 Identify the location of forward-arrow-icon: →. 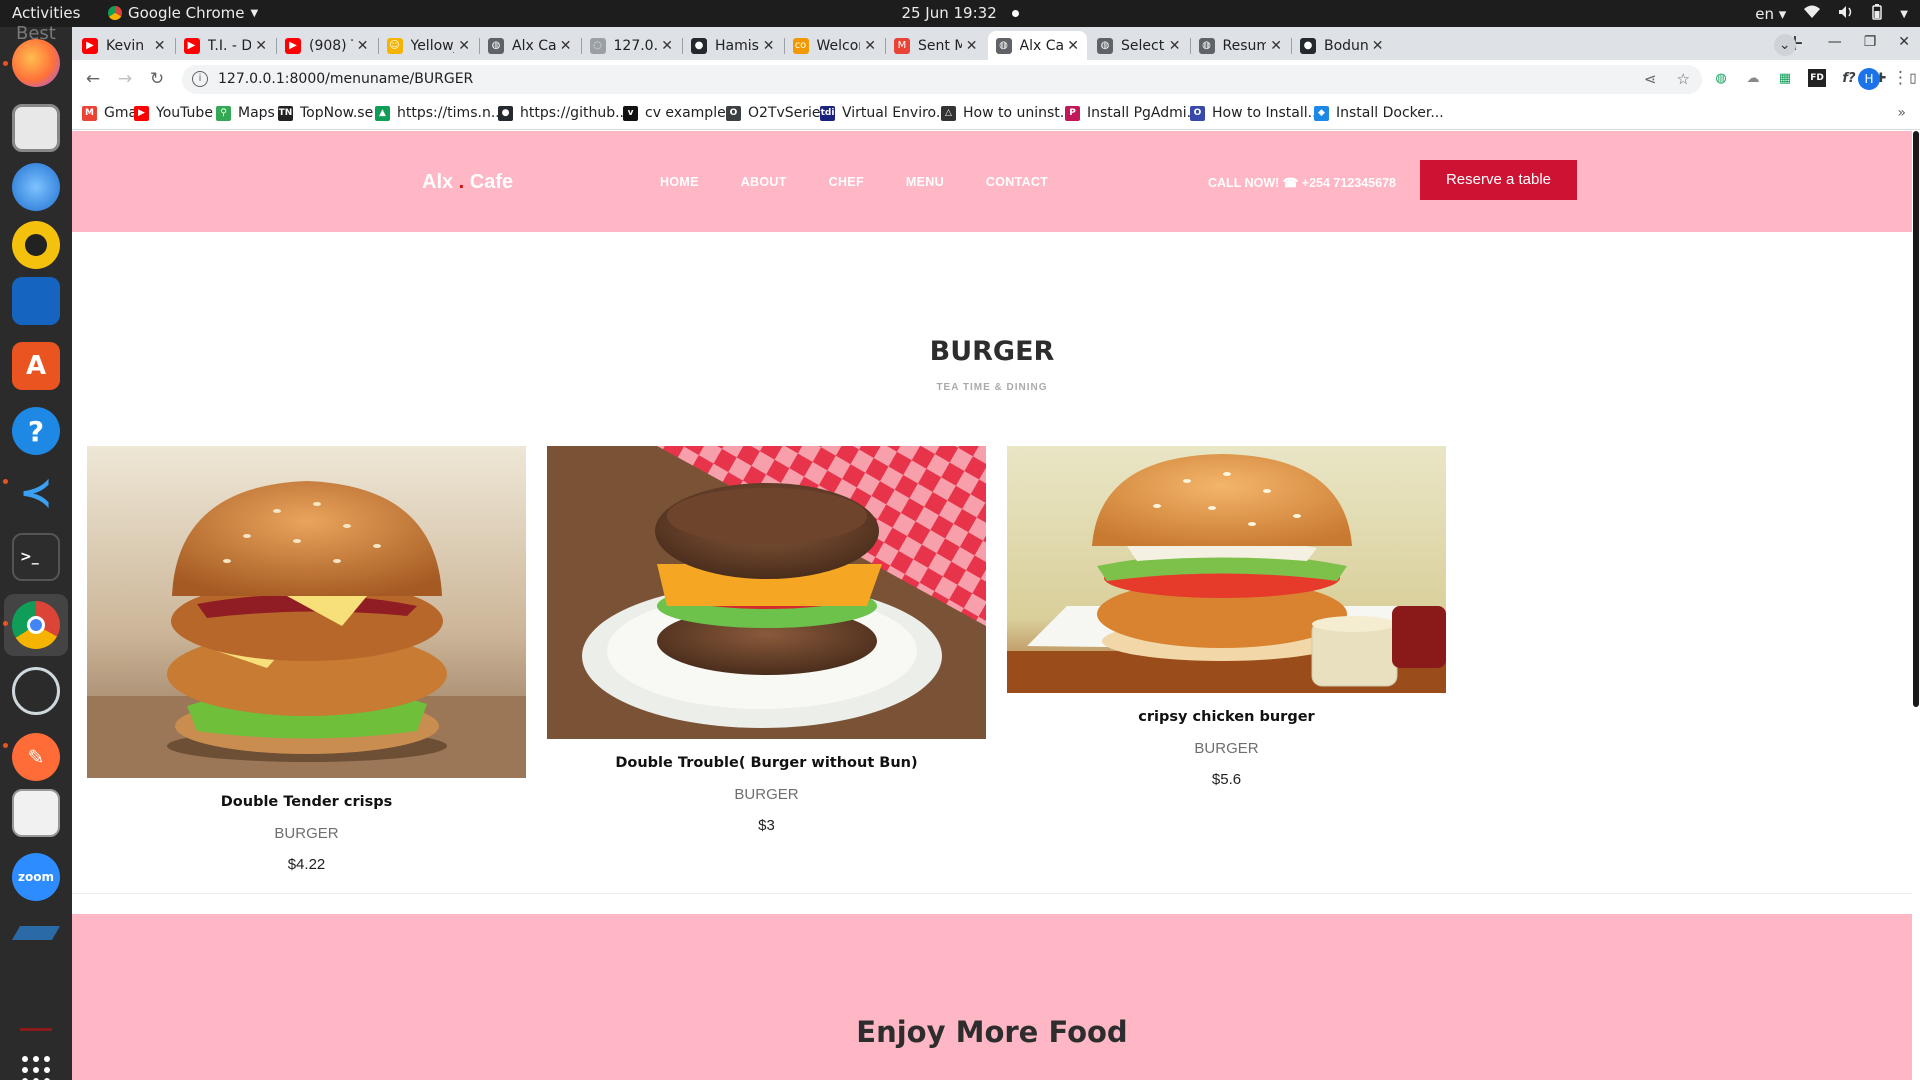
(125, 79).